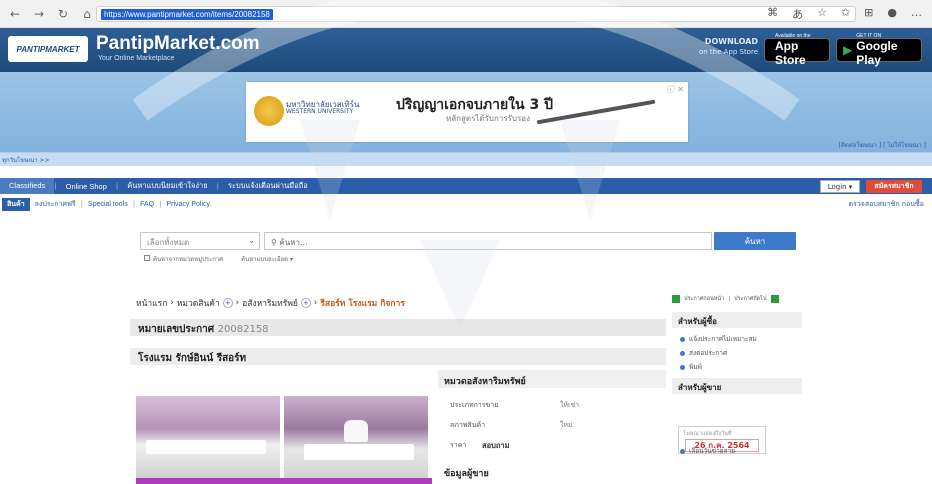 The image size is (932, 484). What do you see at coordinates (822, 14) in the screenshot?
I see `extensions-icon: ☆` at bounding box center [822, 14].